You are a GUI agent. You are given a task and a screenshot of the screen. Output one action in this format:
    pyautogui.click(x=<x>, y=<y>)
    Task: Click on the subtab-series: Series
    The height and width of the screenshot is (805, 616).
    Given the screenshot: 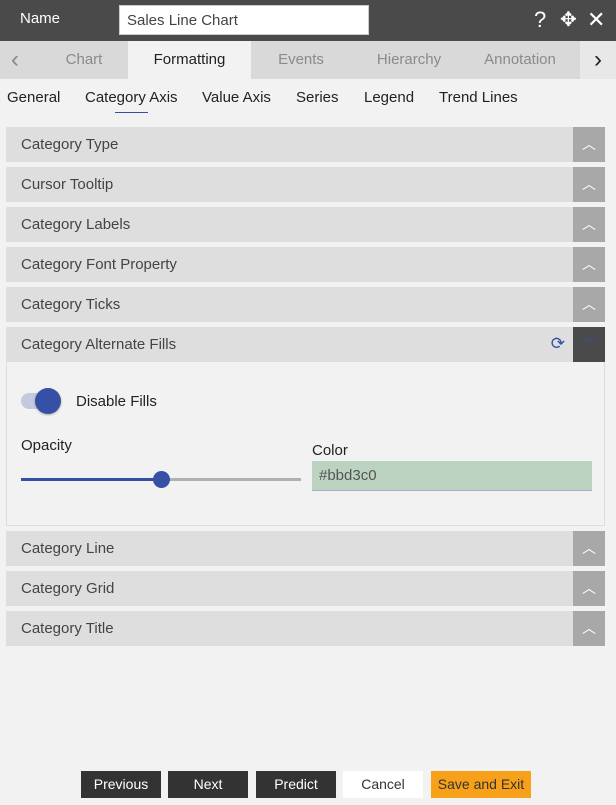 What is the action you would take?
    pyautogui.click(x=317, y=97)
    